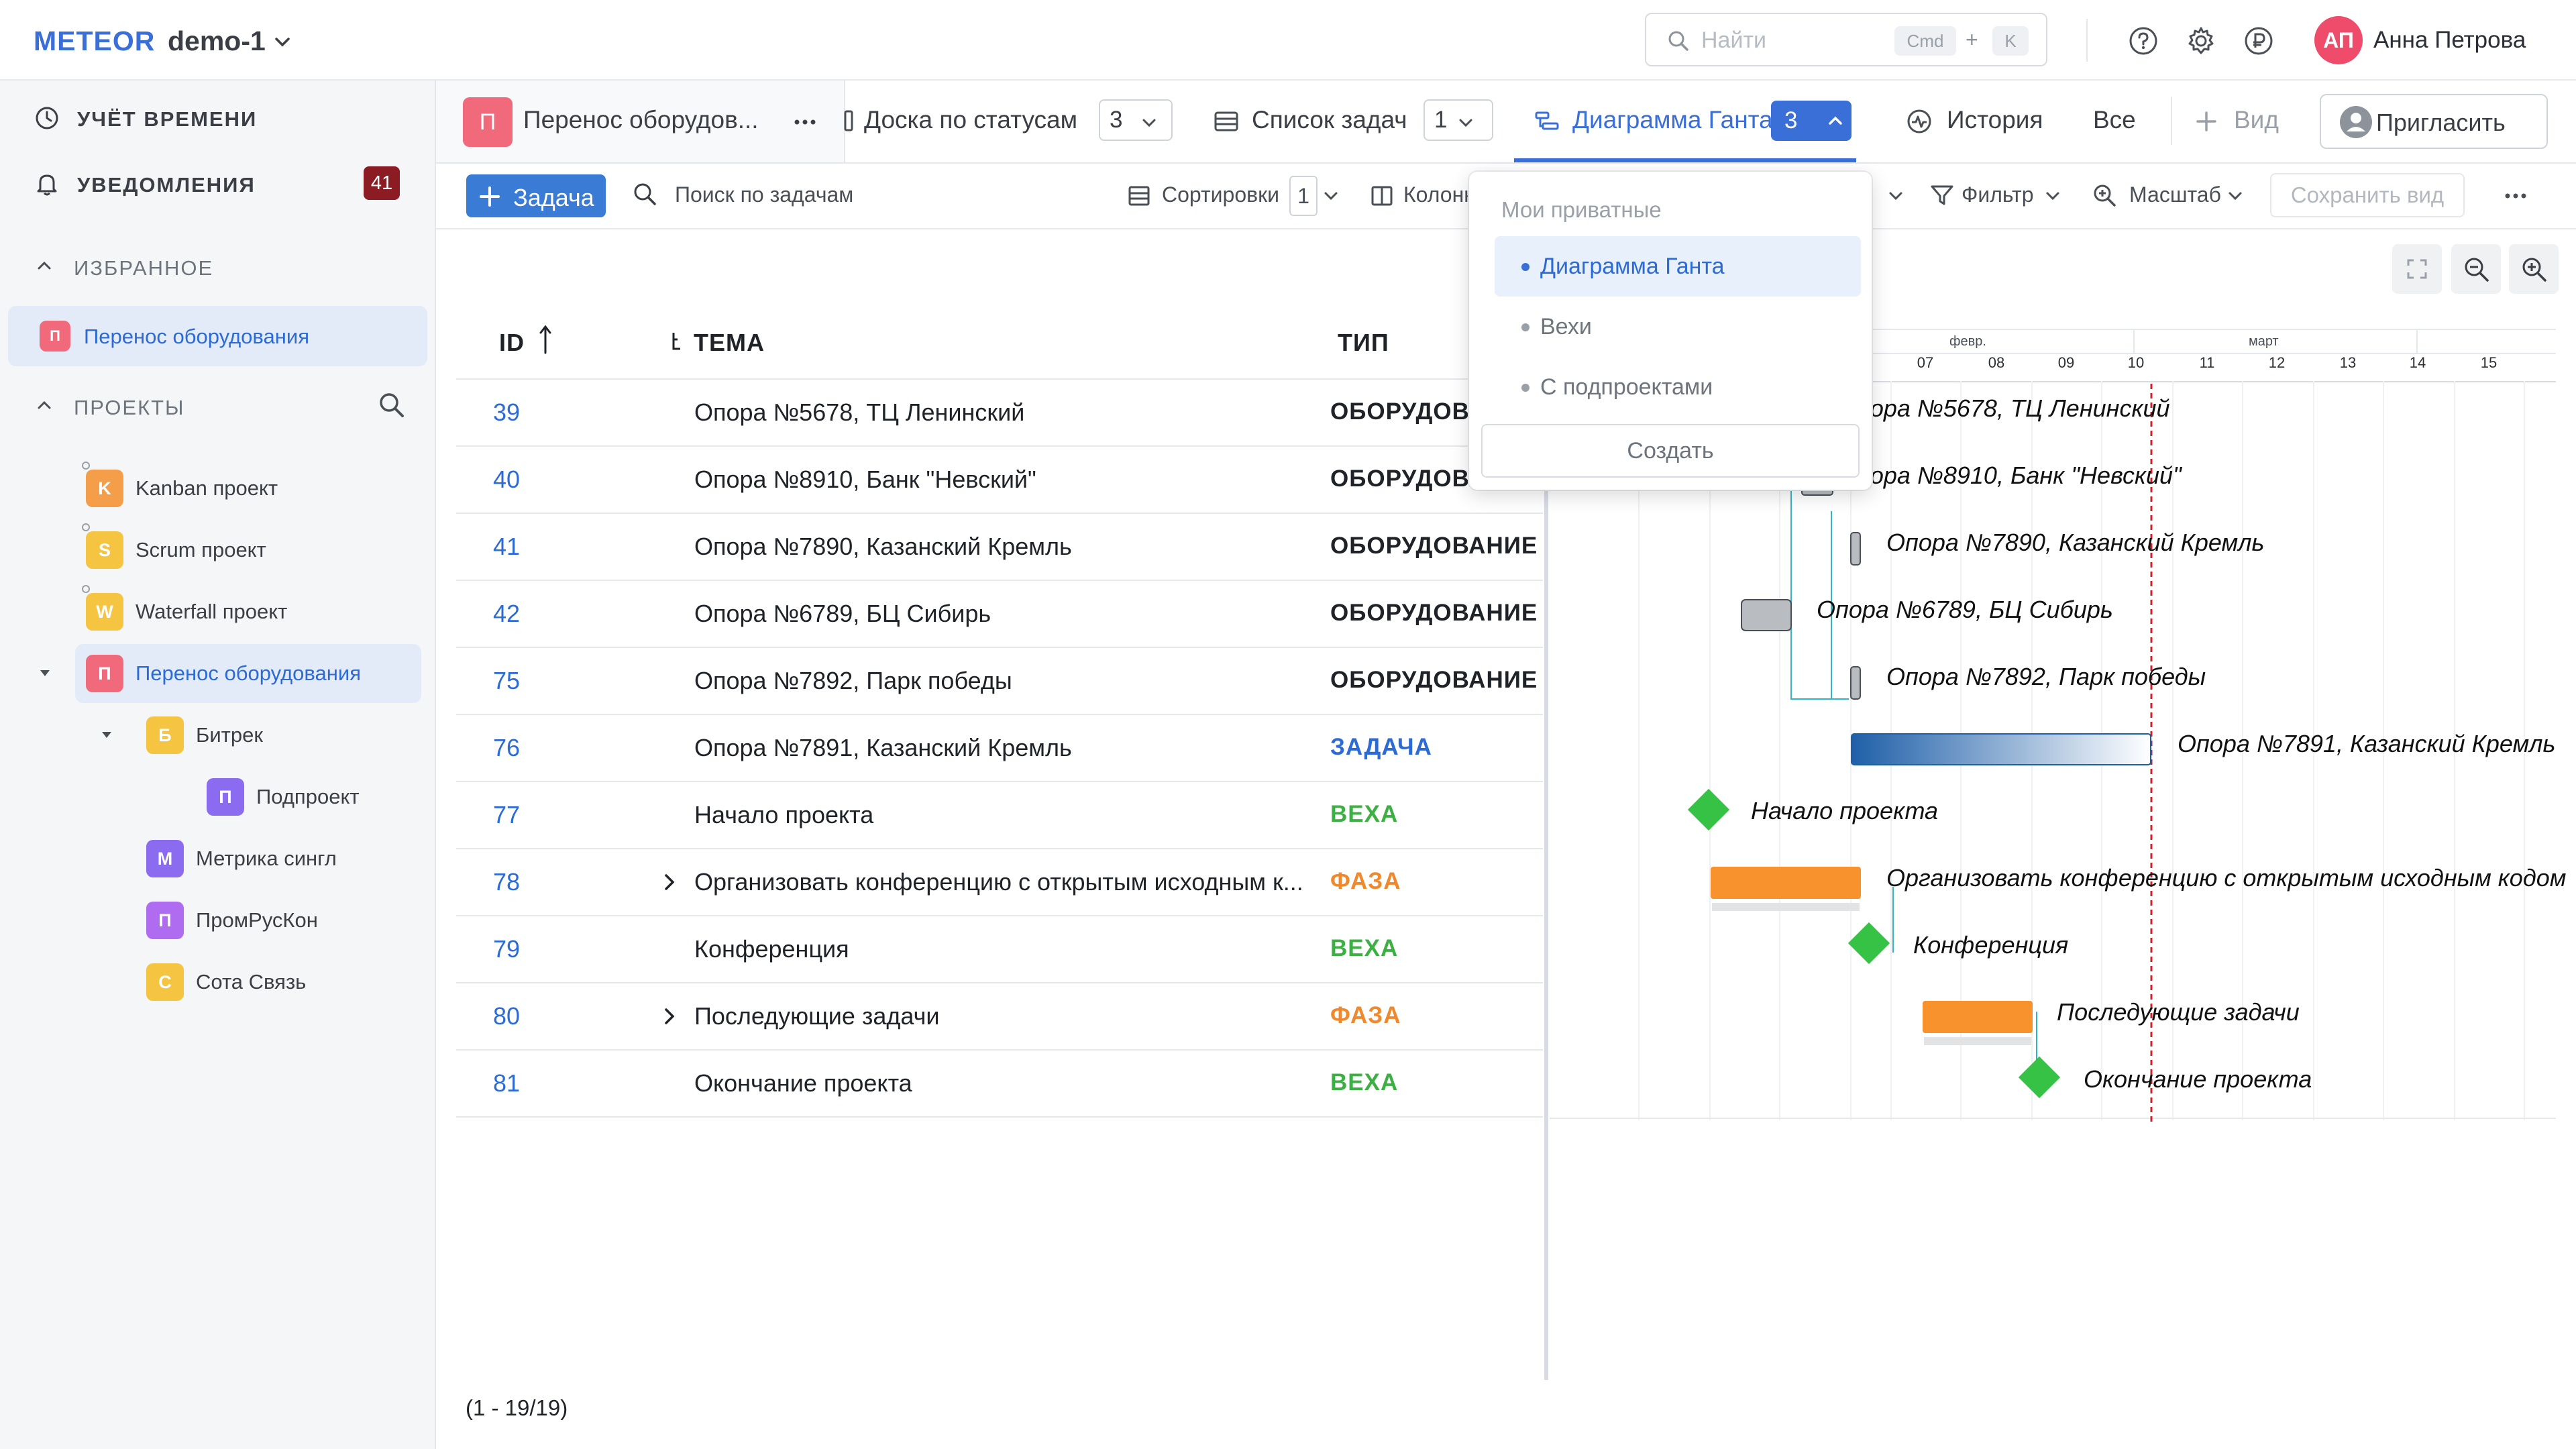 Image resolution: width=2576 pixels, height=1449 pixels. What do you see at coordinates (1942, 195) in the screenshot?
I see `filter-icon` at bounding box center [1942, 195].